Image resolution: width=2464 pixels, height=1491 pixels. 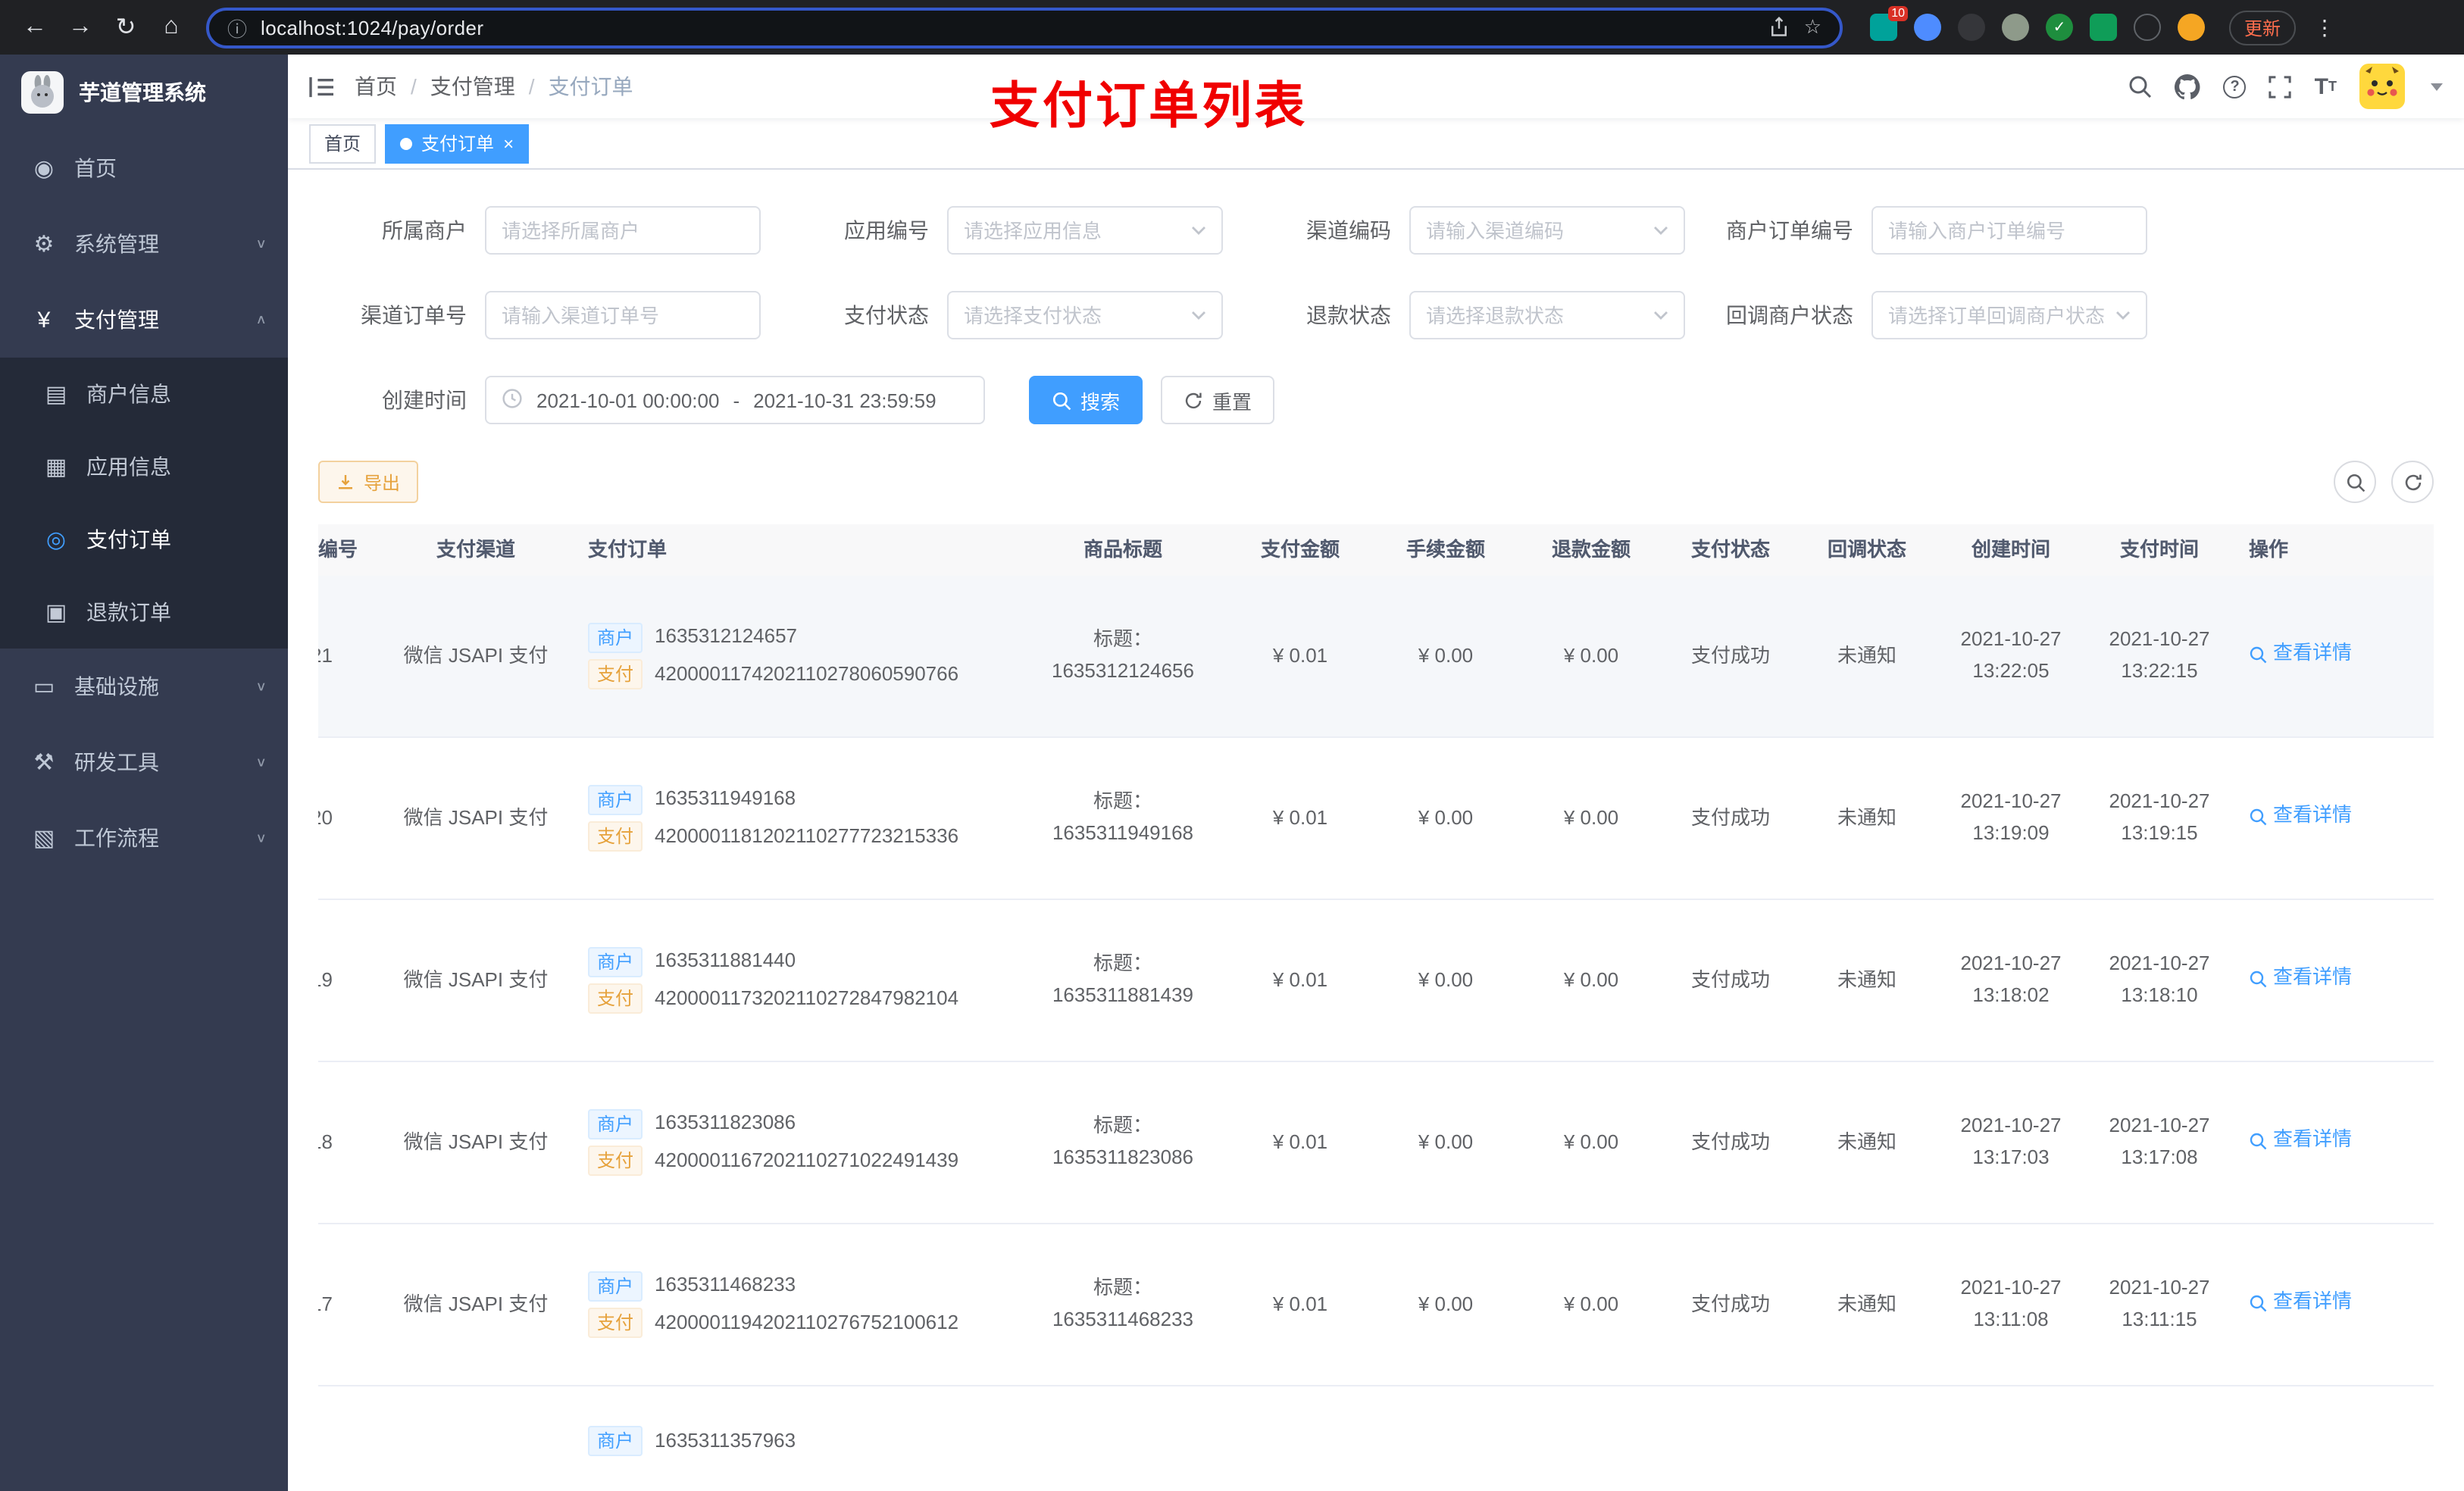 I want to click on forward-icon: →, so click(x=80, y=27).